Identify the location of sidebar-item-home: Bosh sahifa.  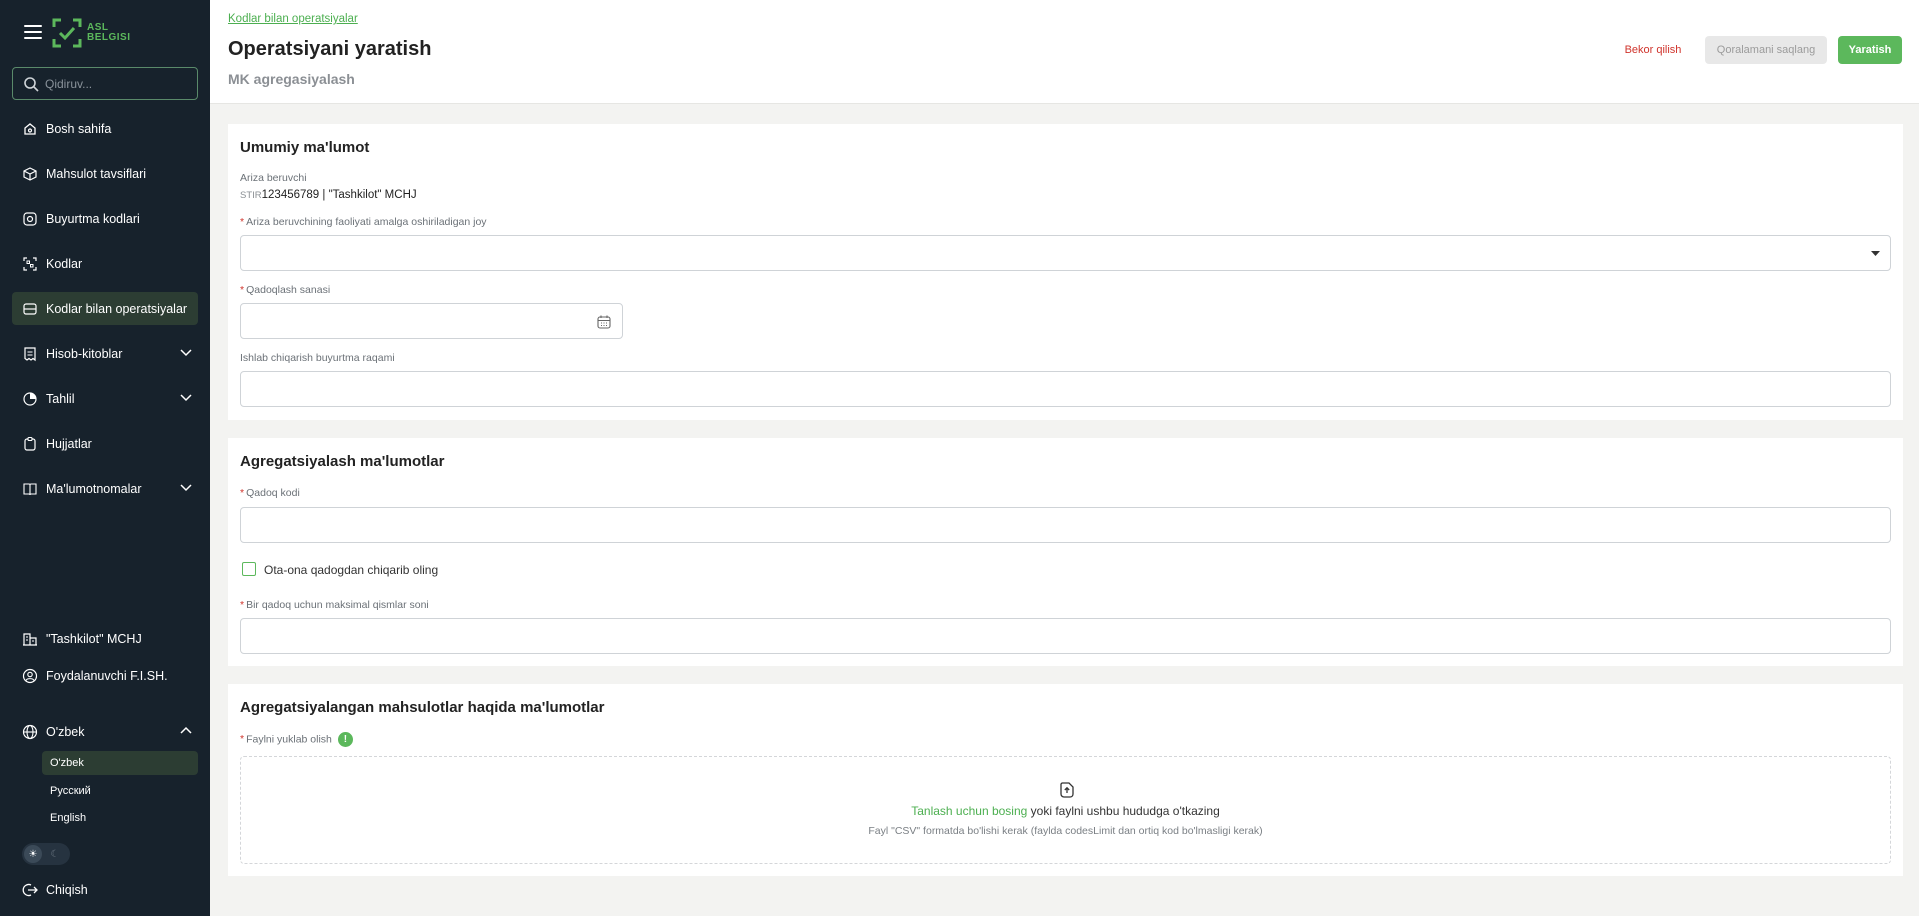
(105, 128).